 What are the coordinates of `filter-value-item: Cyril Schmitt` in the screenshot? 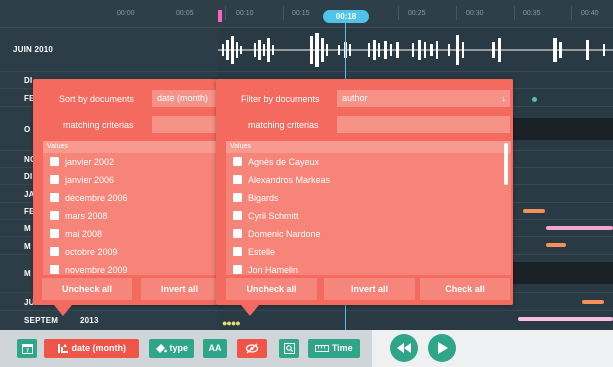 It's located at (368, 216).